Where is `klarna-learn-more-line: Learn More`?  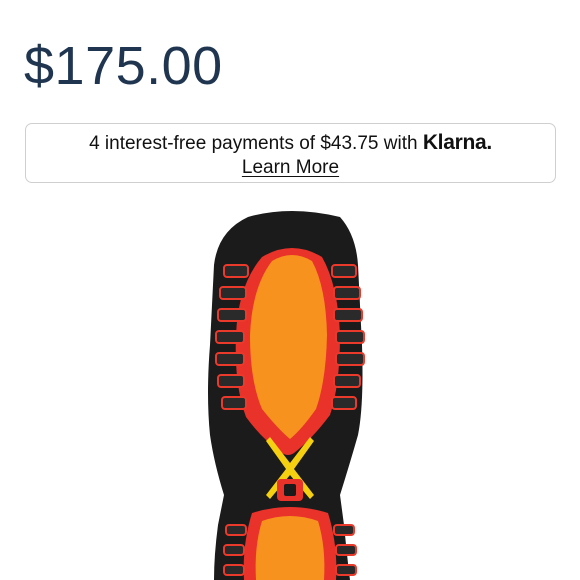 klarna-learn-more-line: Learn More is located at coordinates (290, 167).